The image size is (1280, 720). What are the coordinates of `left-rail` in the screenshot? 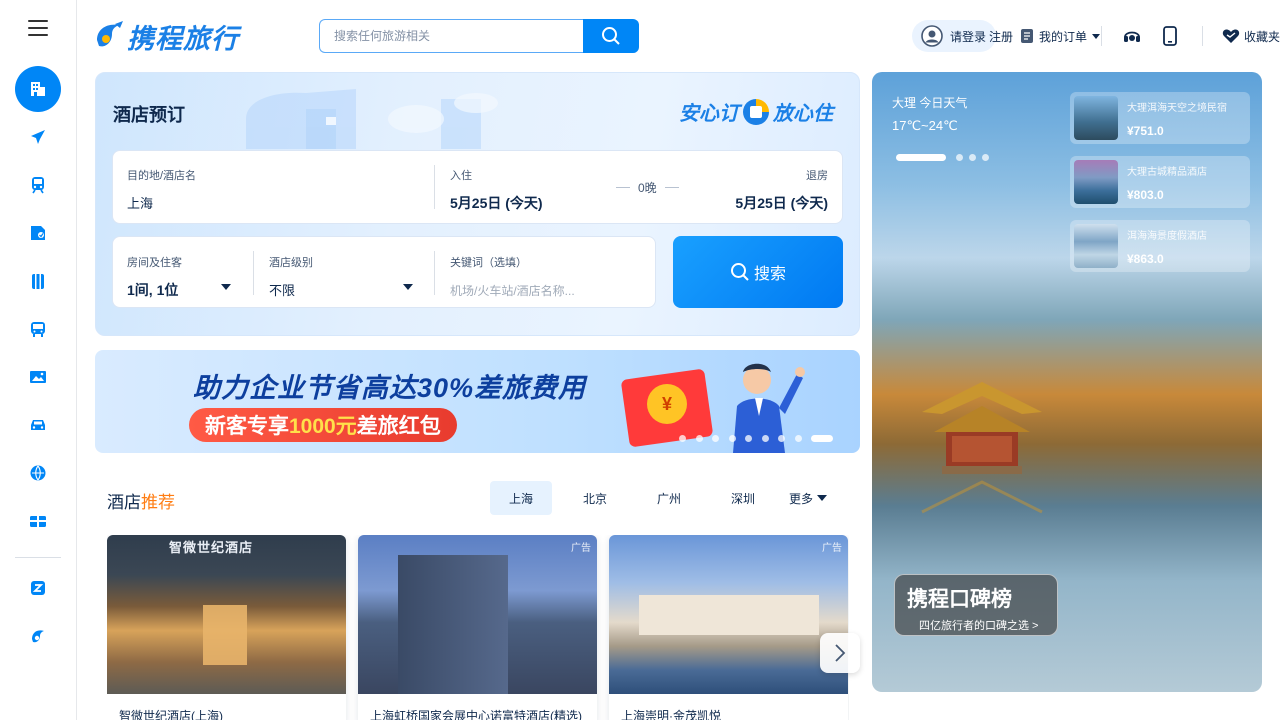 It's located at (38, 360).